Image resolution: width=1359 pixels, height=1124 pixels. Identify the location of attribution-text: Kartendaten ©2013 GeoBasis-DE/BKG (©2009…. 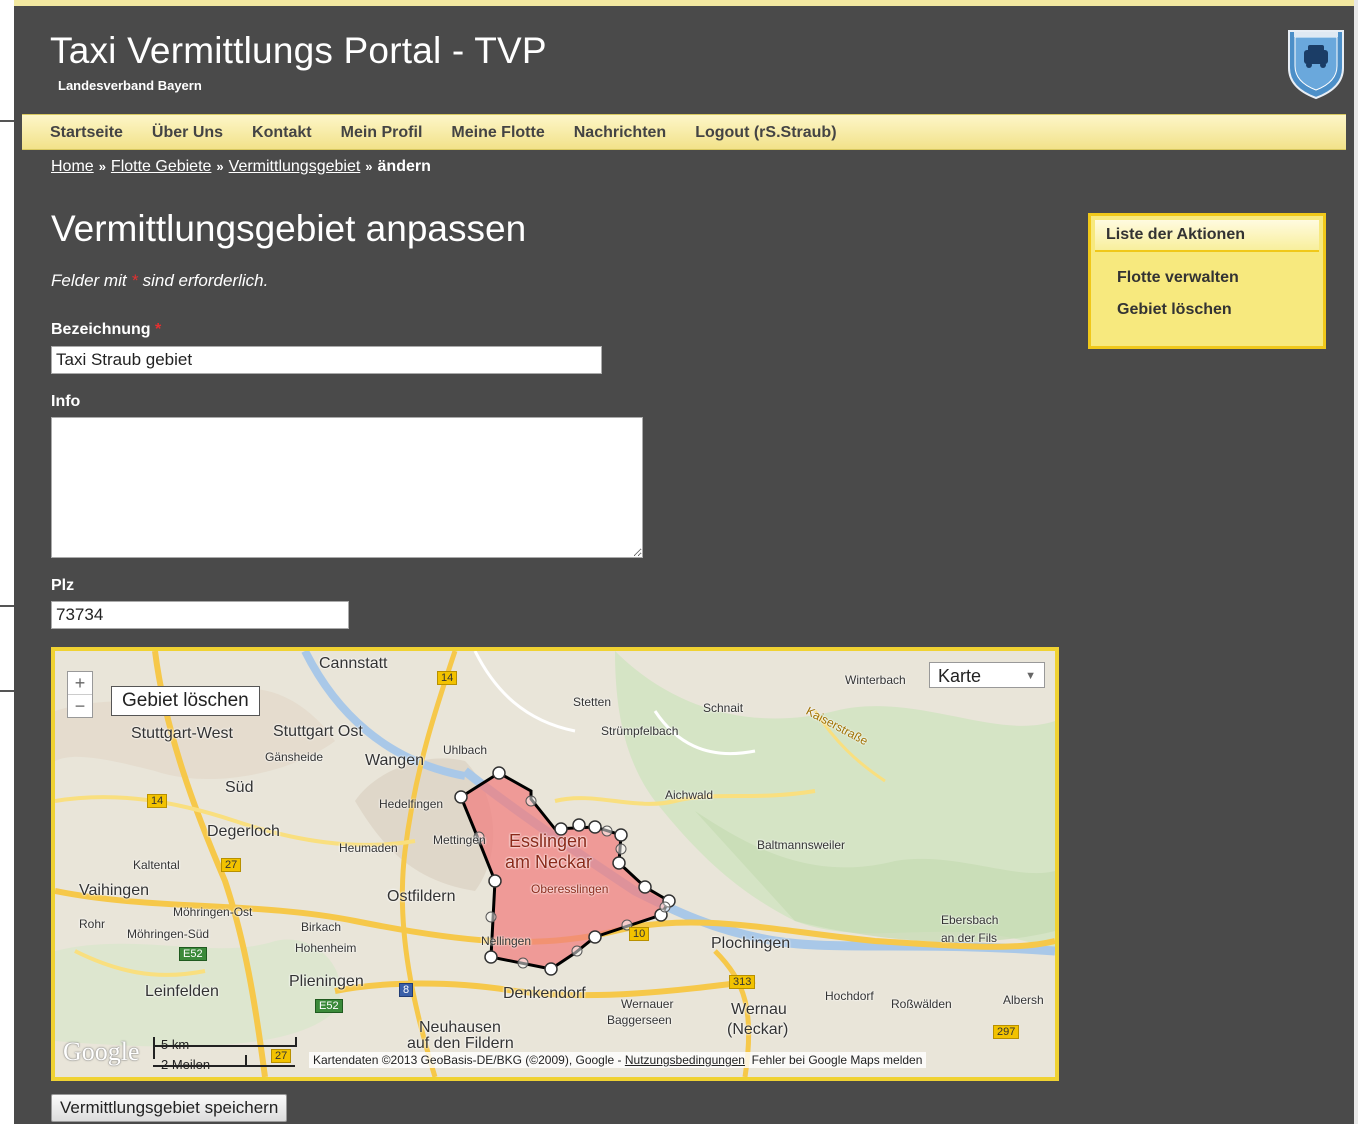
(464, 1060).